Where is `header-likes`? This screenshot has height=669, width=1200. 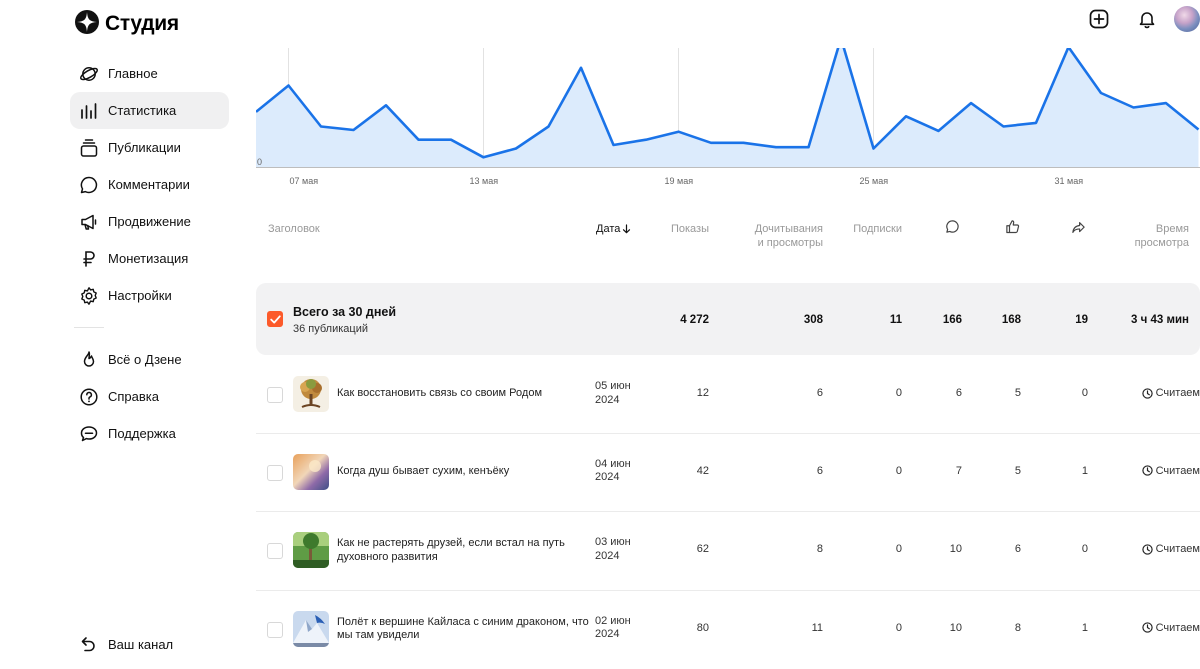
header-likes is located at coordinates (1012, 228).